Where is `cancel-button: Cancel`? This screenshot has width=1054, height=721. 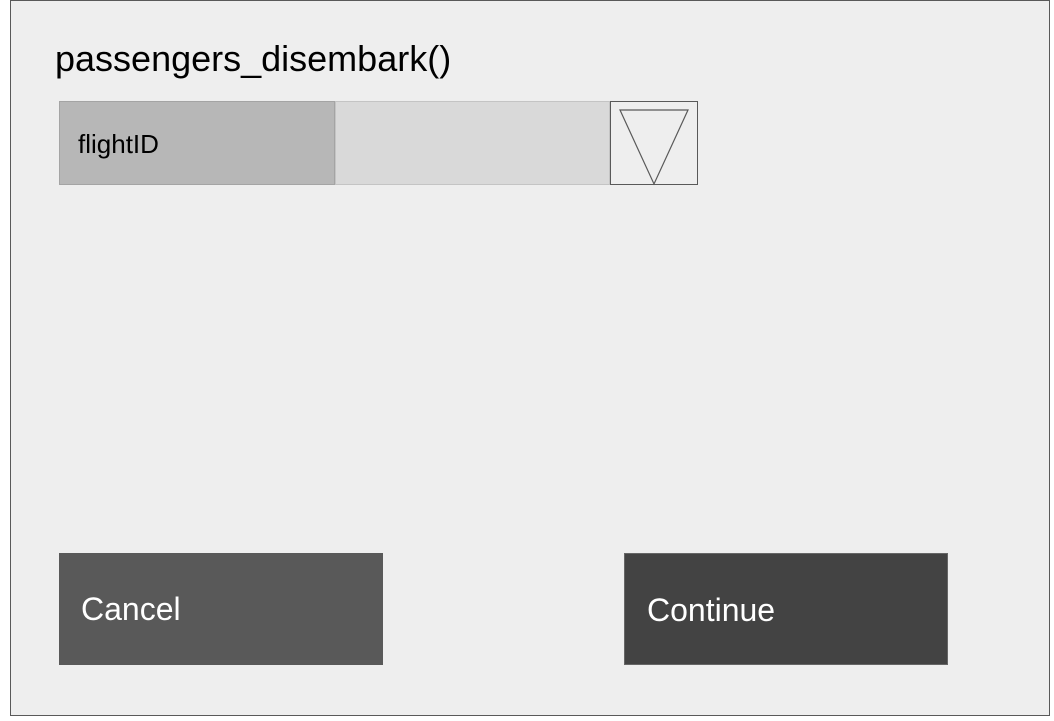
cancel-button: Cancel is located at coordinates (221, 609).